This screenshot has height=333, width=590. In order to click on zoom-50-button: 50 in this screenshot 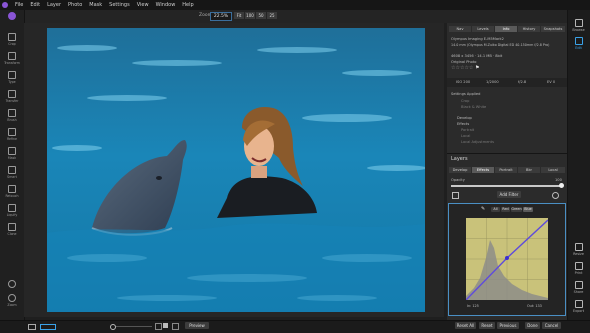, I will do `click(261, 15)`.